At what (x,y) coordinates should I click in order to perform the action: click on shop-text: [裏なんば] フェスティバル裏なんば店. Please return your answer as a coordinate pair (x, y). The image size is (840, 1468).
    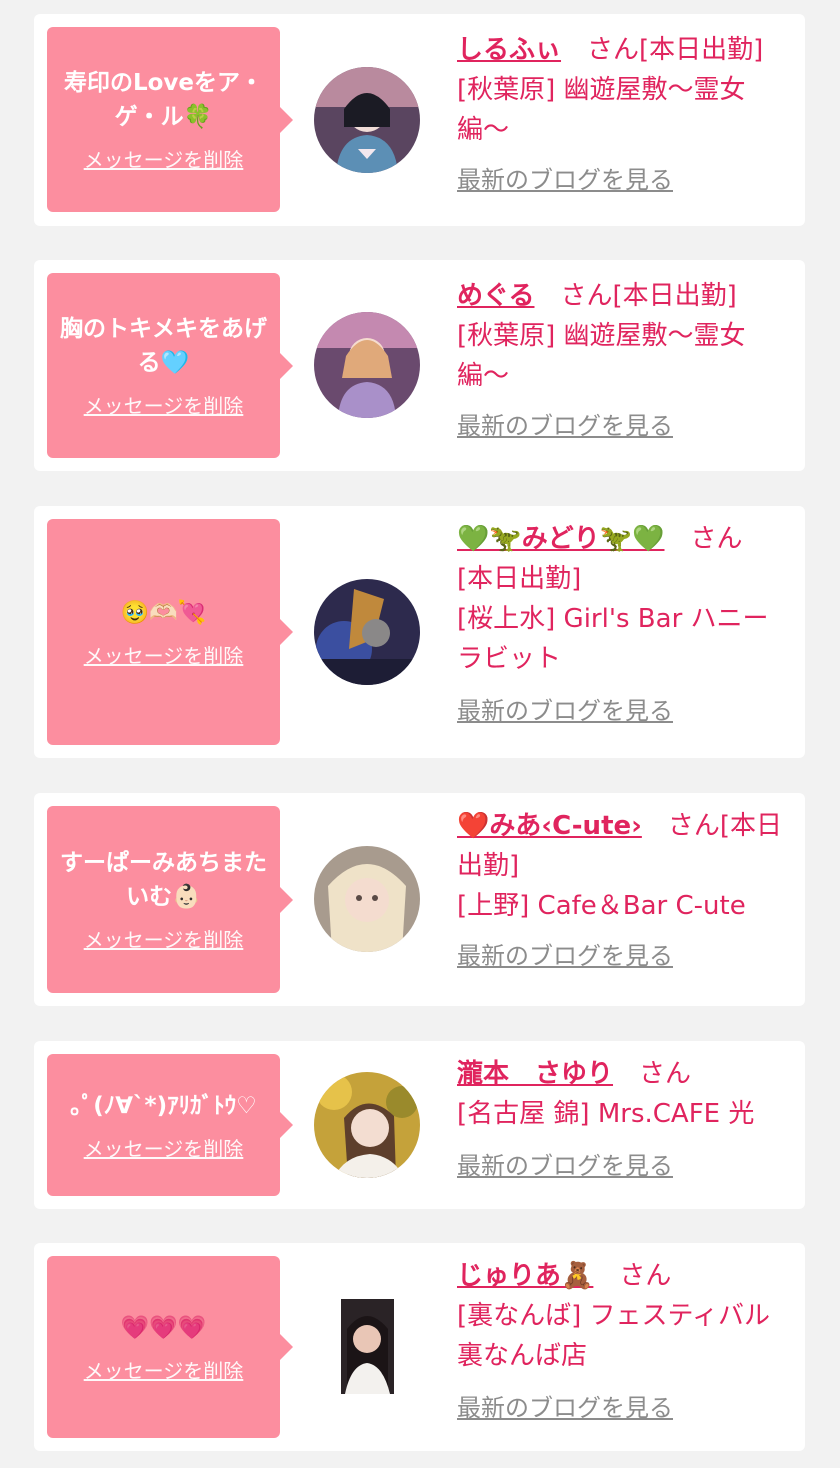
    Looking at the image, I should click on (613, 1336).